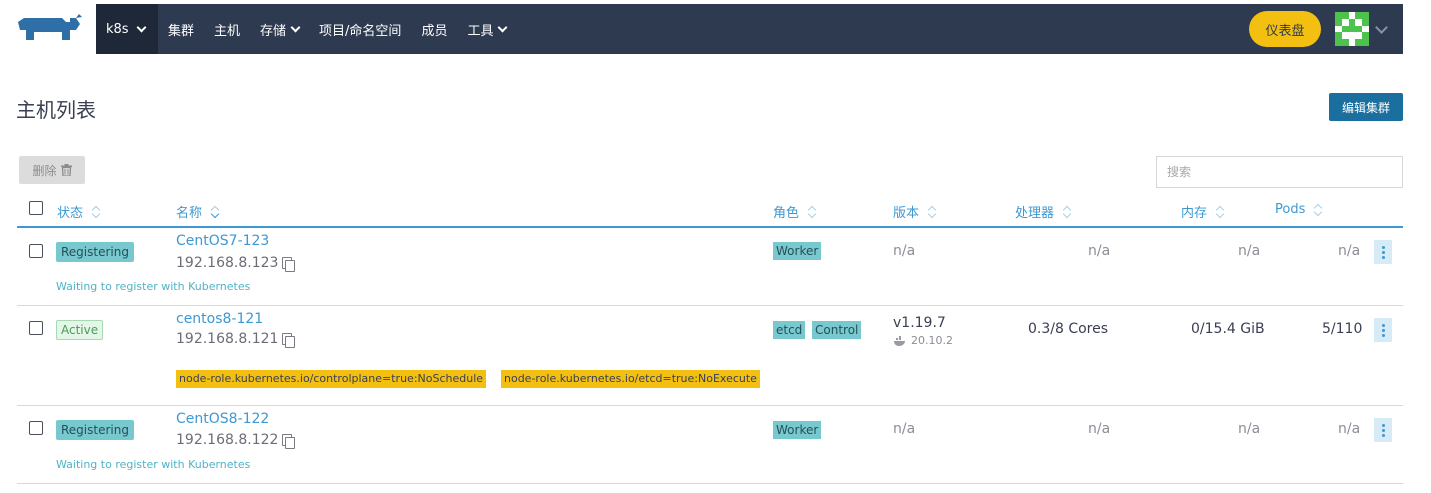  What do you see at coordinates (227, 440) in the screenshot?
I see `ip-text: 192.168.8.122` at bounding box center [227, 440].